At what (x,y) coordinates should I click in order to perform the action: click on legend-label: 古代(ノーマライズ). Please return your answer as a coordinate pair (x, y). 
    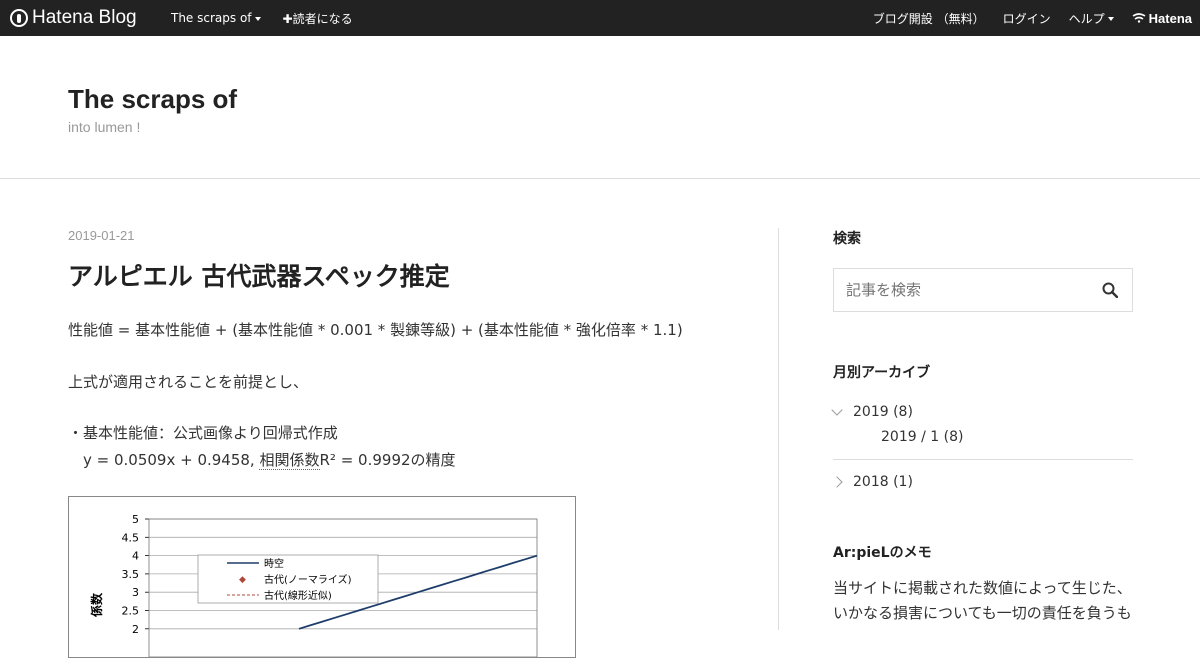
    Looking at the image, I should click on (308, 579).